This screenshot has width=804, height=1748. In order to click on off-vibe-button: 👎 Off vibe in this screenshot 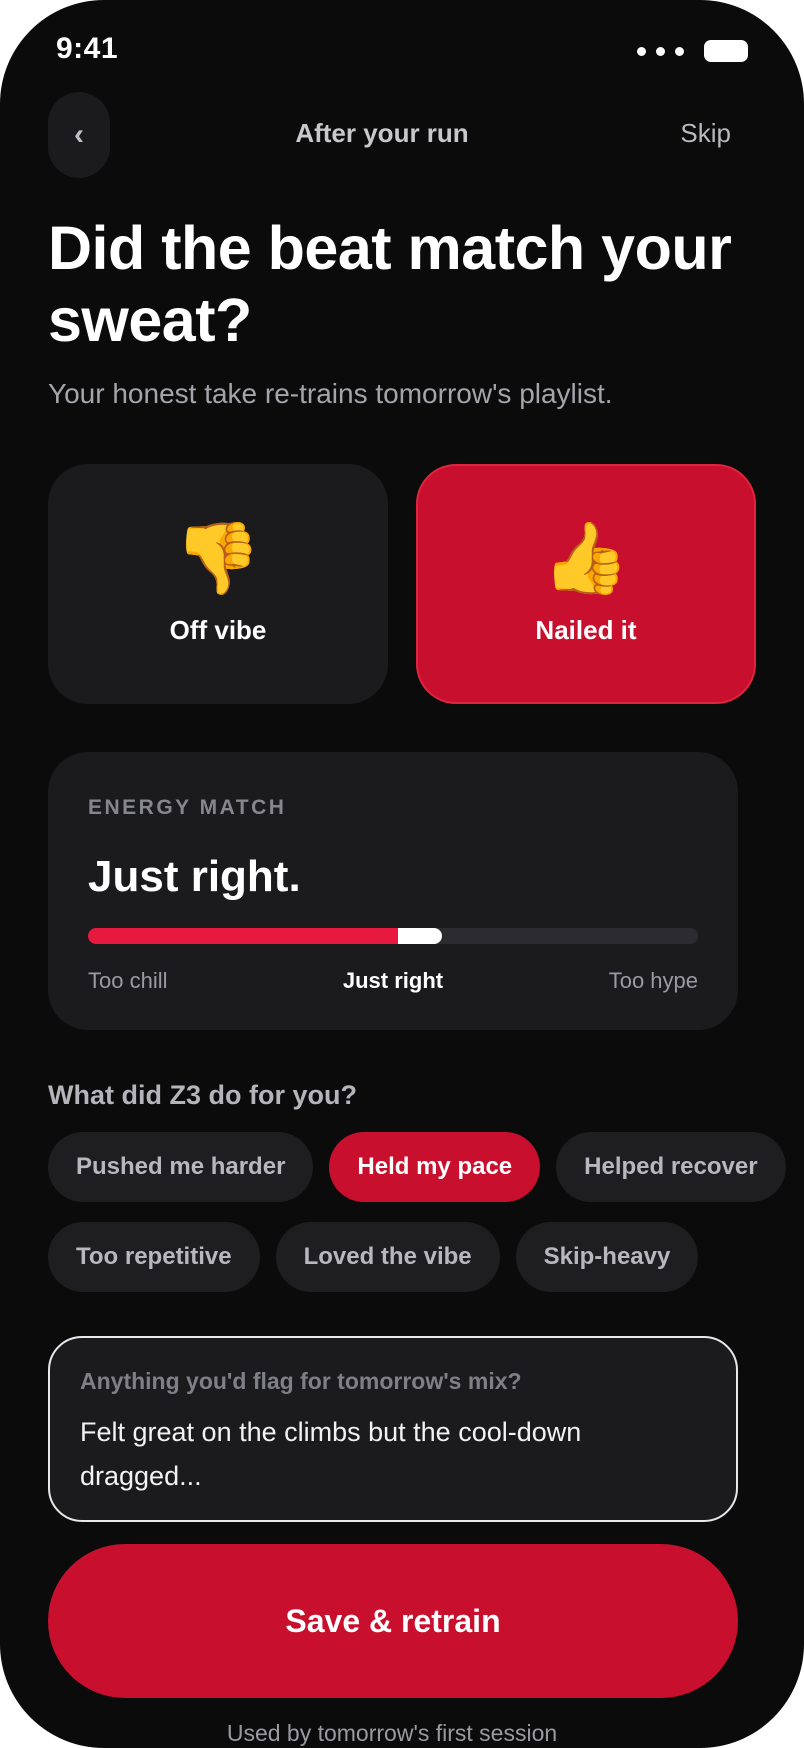, I will do `click(218, 584)`.